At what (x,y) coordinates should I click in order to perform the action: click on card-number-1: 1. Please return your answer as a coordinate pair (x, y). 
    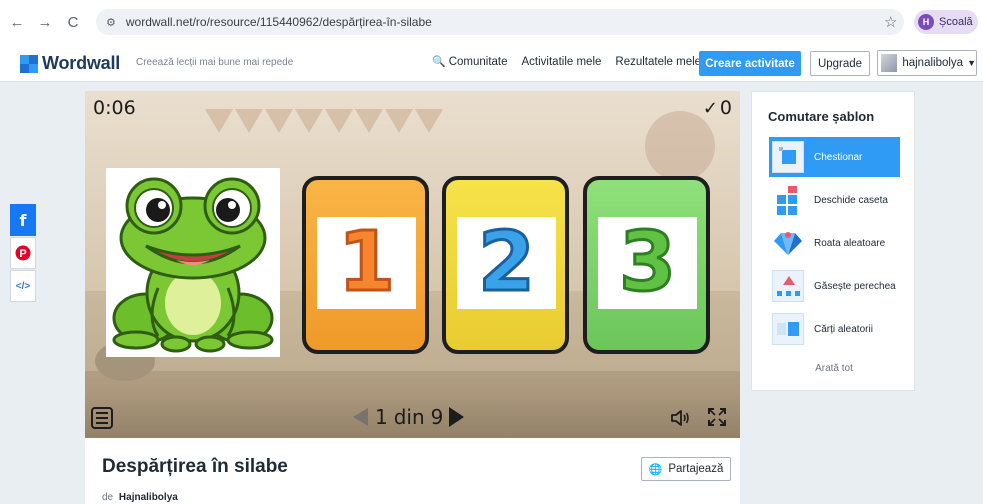
    Looking at the image, I should click on (366, 262).